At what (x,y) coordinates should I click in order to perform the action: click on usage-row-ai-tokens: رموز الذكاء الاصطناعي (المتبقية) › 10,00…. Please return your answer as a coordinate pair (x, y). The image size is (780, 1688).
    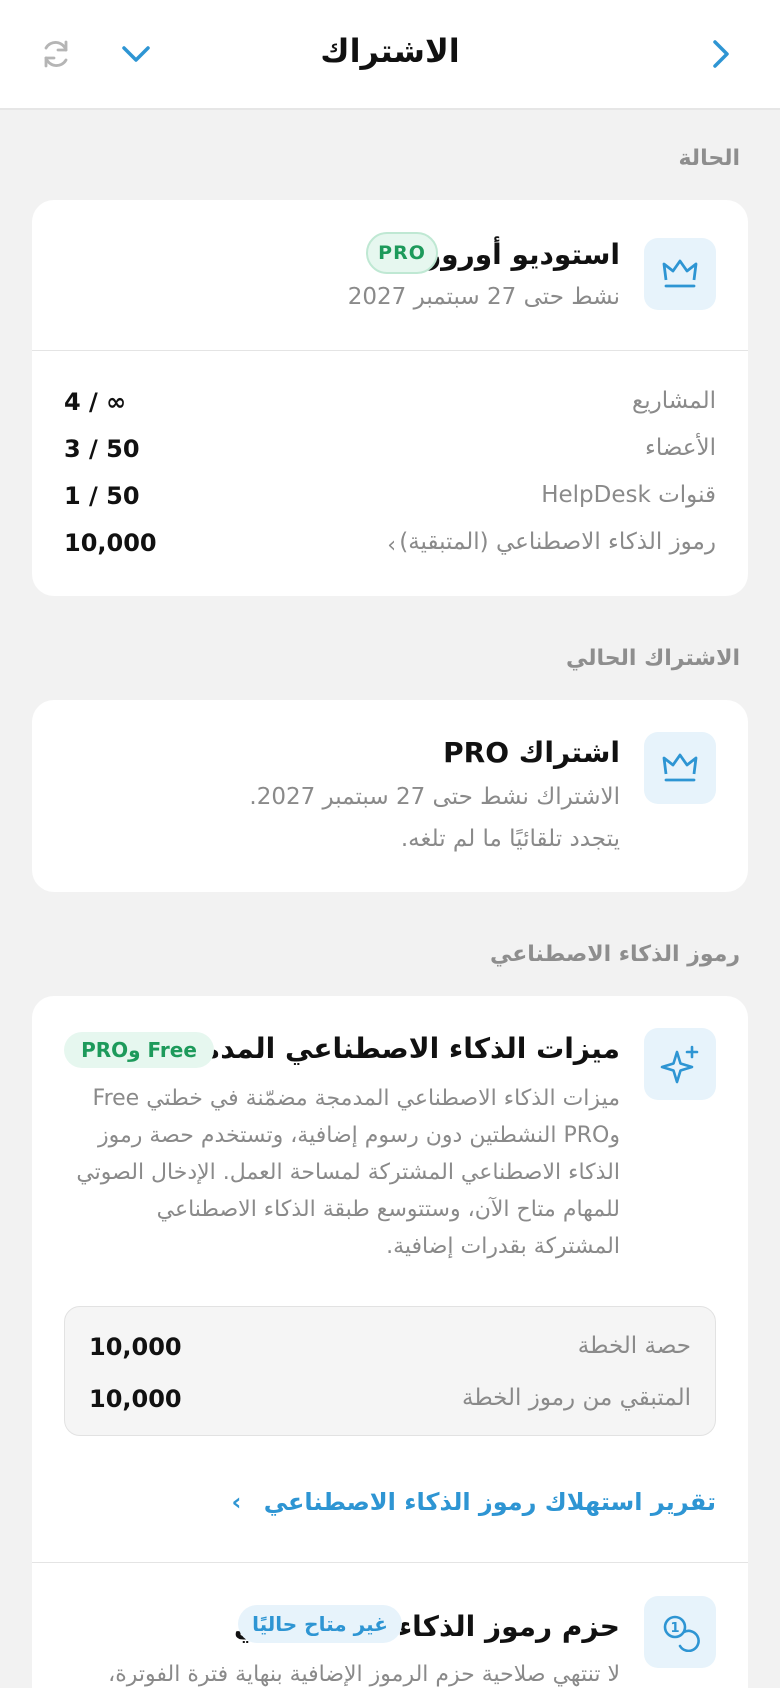
    Looking at the image, I should click on (390, 547).